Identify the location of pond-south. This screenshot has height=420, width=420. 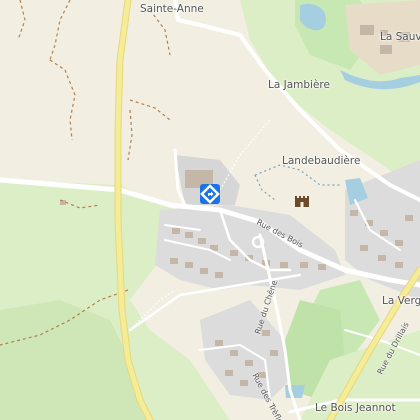
(295, 391).